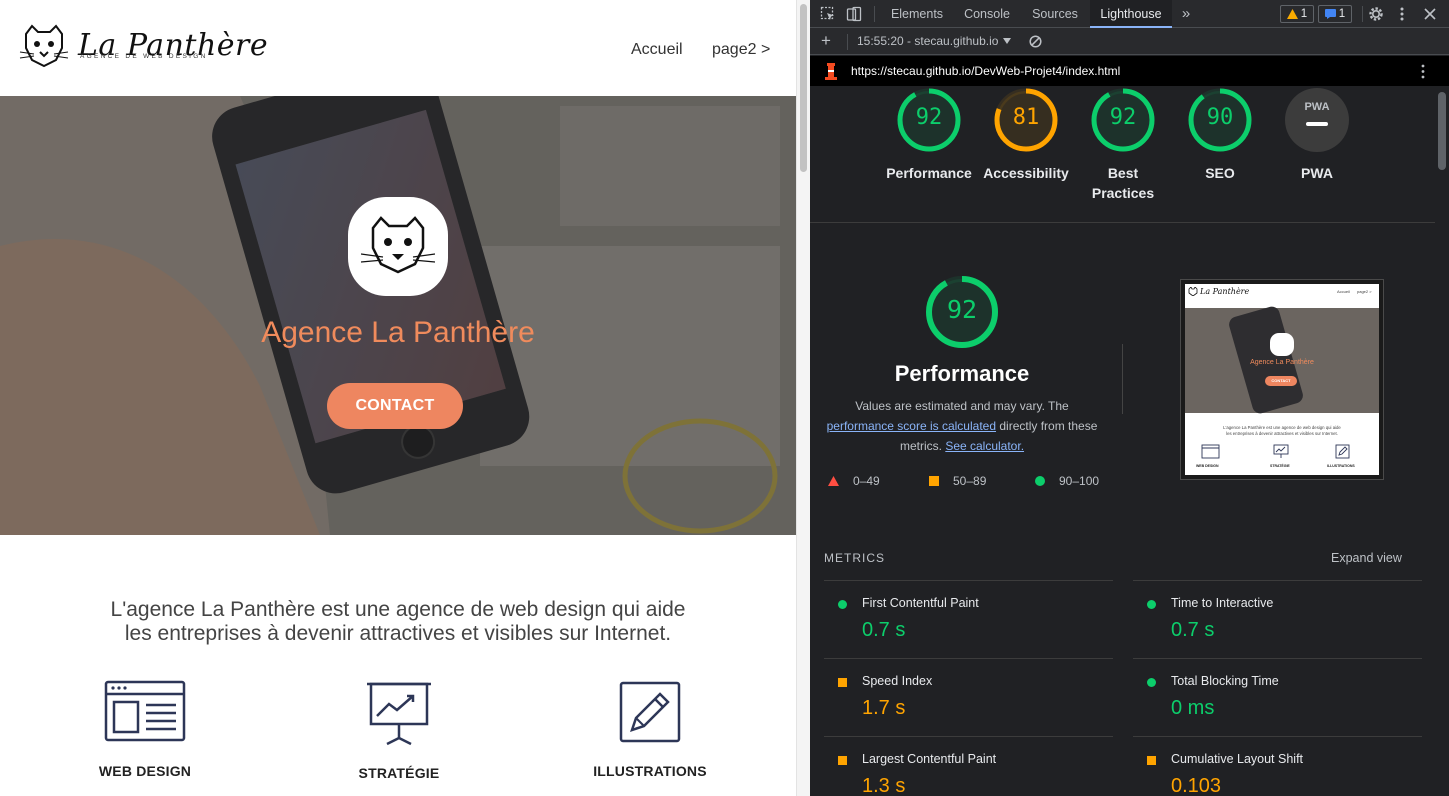 The image size is (1449, 796). I want to click on metric-first-contentful-paint-value: 0.7 s, so click(884, 630).